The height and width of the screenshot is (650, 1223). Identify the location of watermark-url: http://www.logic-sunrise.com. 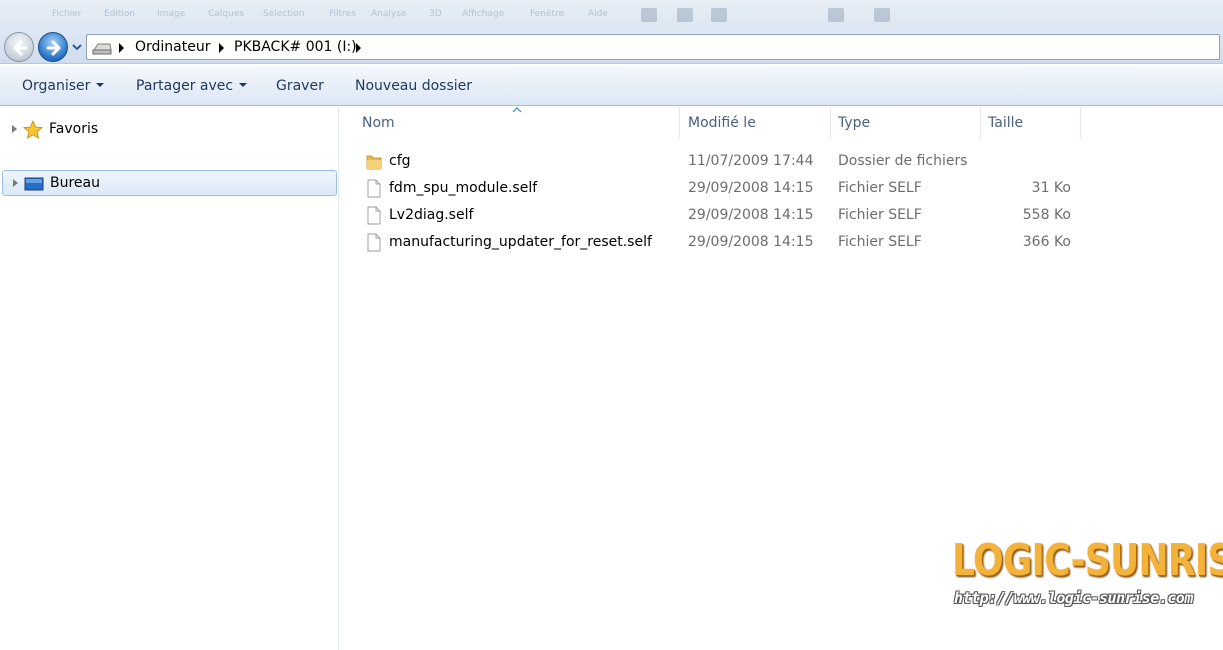
(1073, 598).